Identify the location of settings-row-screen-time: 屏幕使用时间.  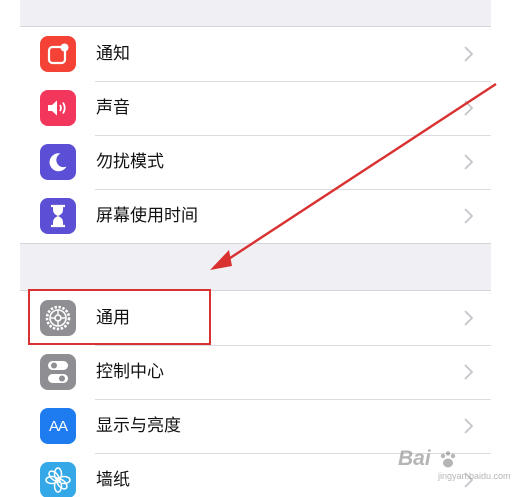
(255, 216).